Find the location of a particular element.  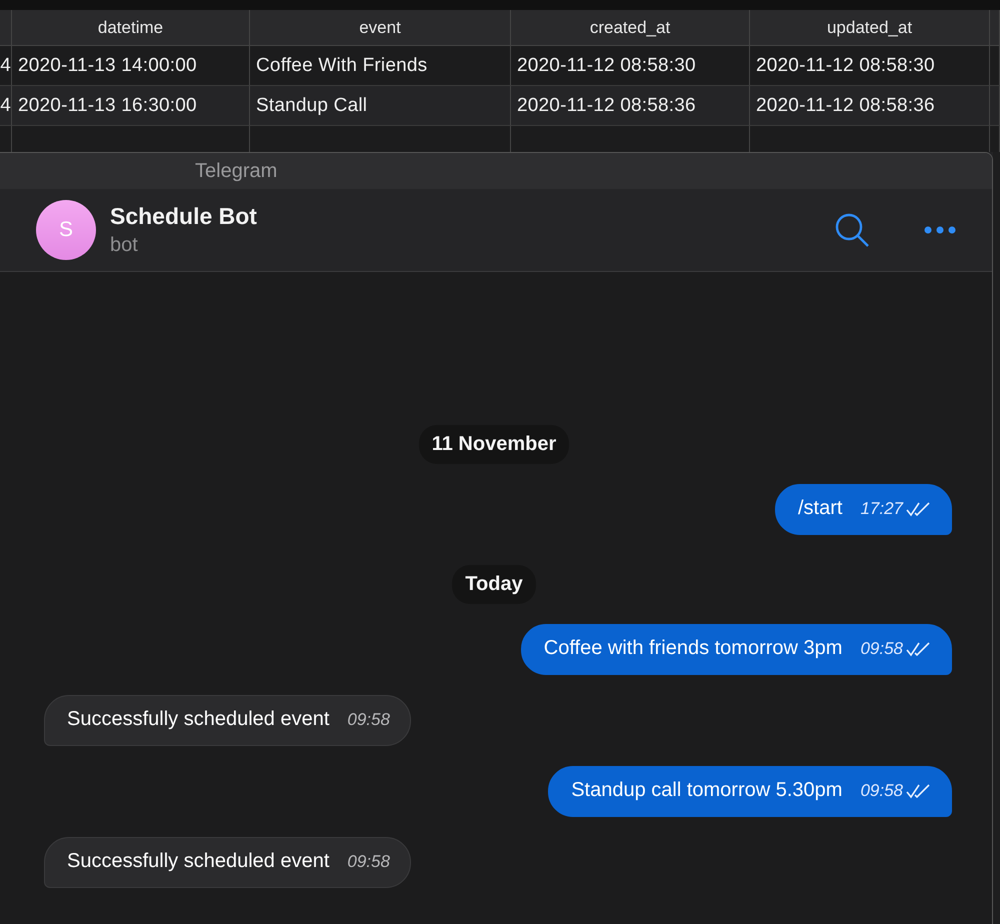

chat-status: bot is located at coordinates (124, 245).